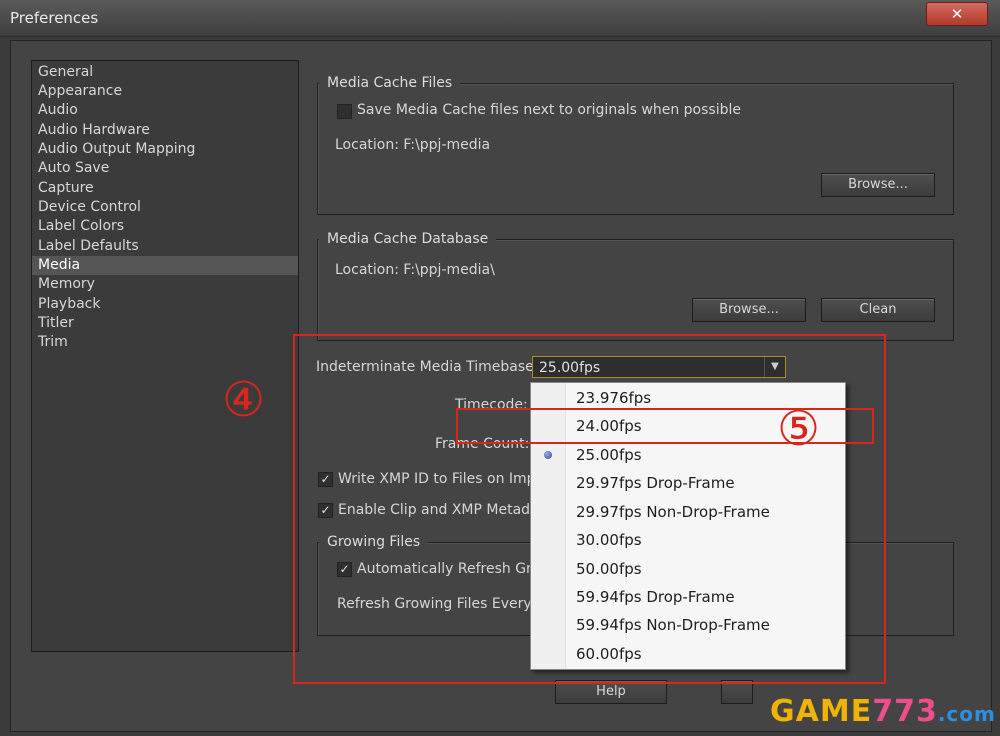 Image resolution: width=1000 pixels, height=736 pixels. What do you see at coordinates (165, 72) in the screenshot?
I see `sidebar-item-general: General` at bounding box center [165, 72].